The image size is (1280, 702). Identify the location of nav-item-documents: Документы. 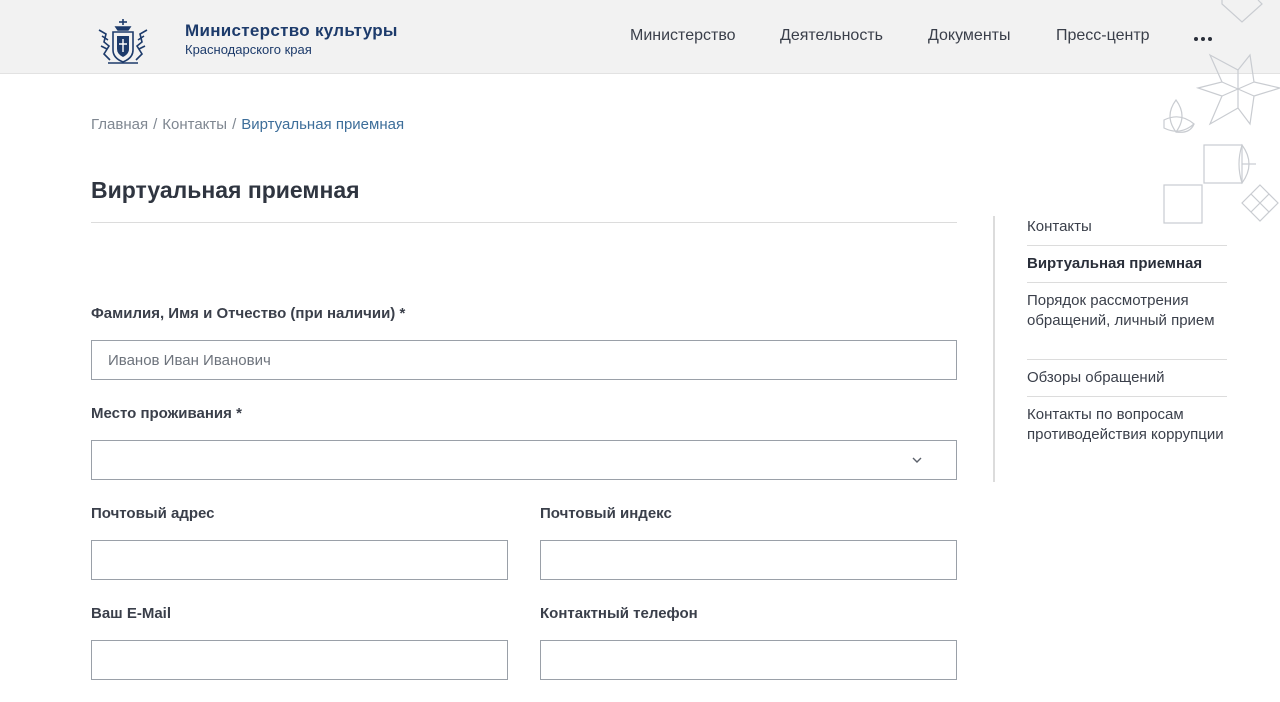
(969, 36).